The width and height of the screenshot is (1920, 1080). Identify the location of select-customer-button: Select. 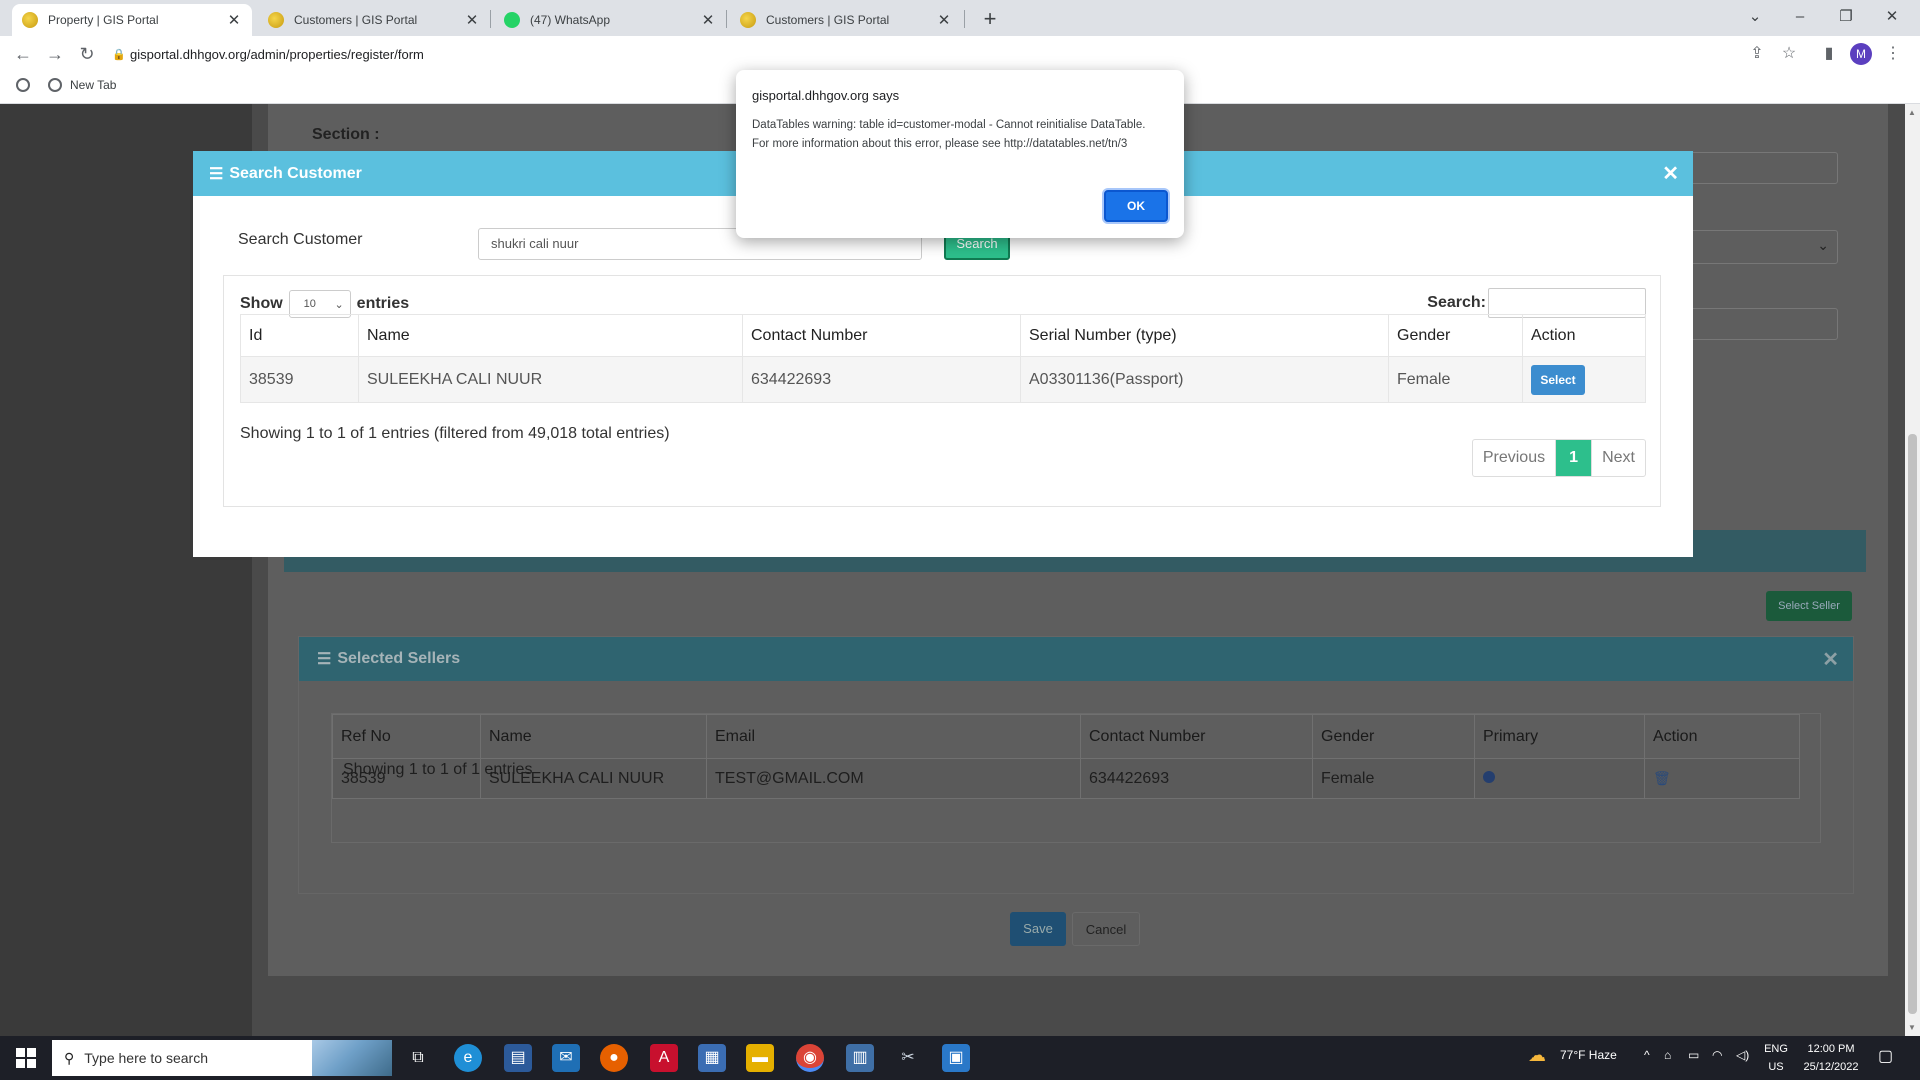
(1558, 379).